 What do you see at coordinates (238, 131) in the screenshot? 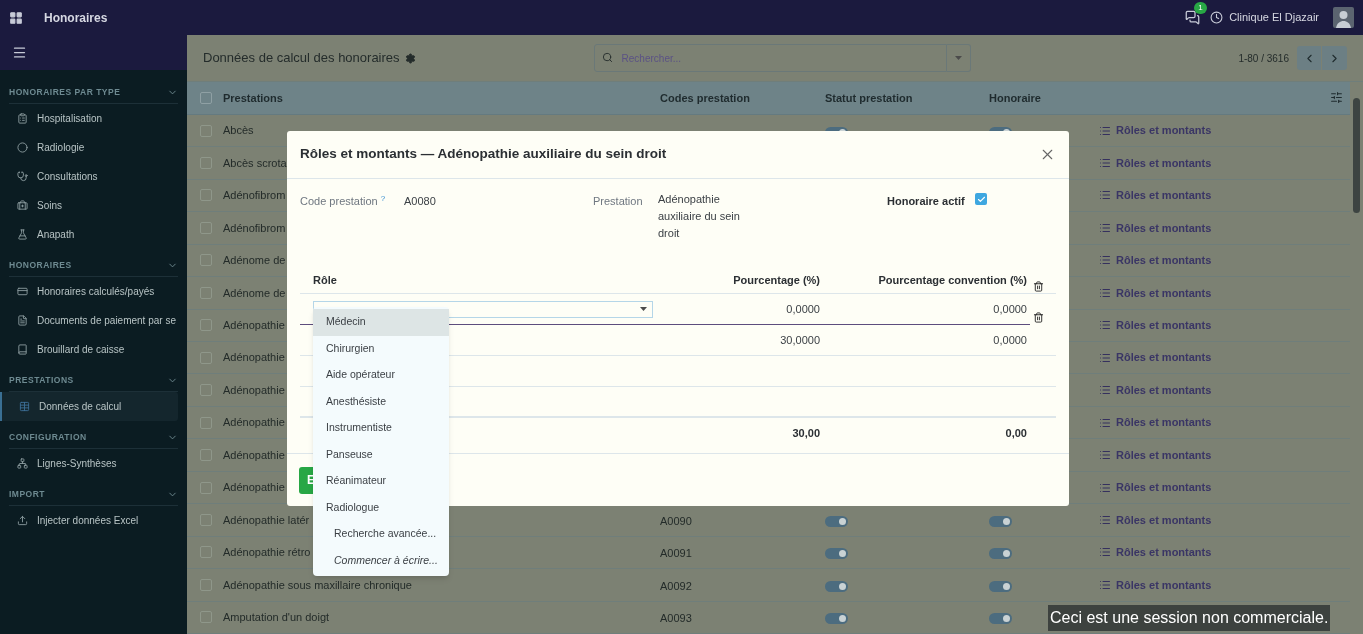
I see `table-cell-text: Abcès` at bounding box center [238, 131].